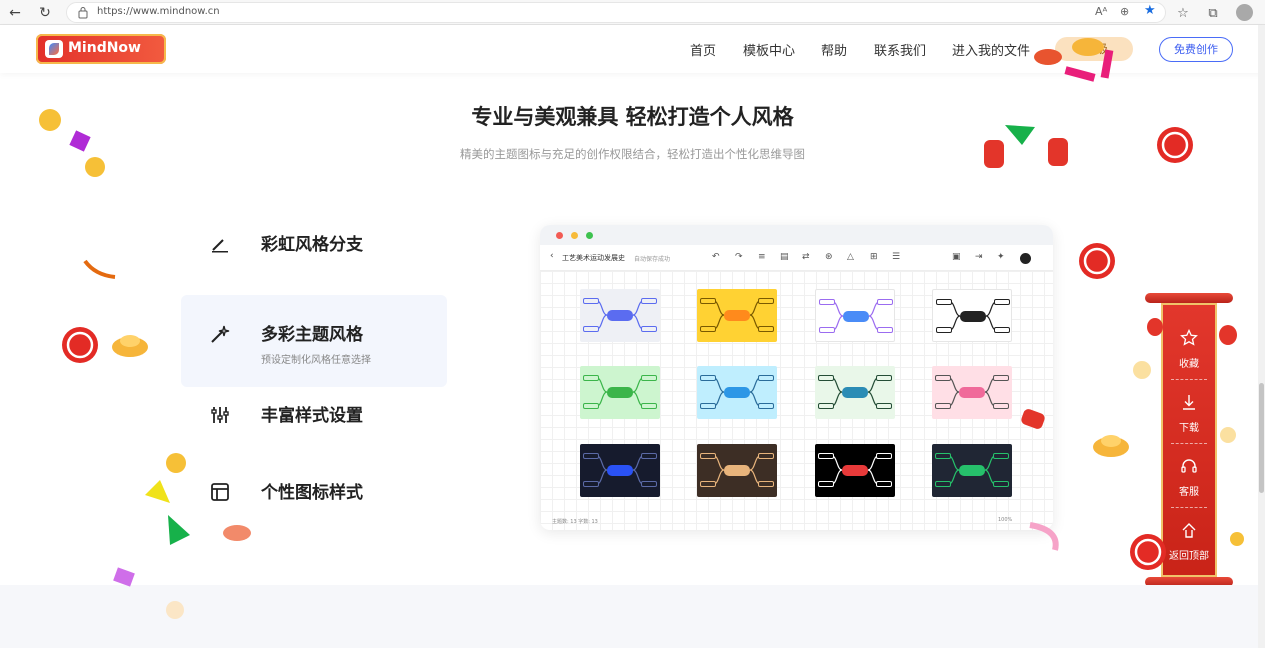 This screenshot has width=1265, height=648. I want to click on back-icon: ←, so click(15, 13).